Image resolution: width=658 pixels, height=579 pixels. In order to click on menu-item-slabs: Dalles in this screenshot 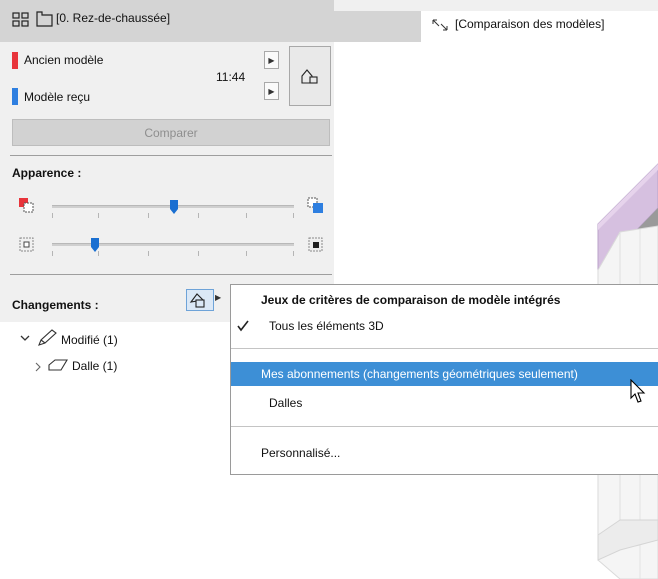, I will do `click(285, 403)`.